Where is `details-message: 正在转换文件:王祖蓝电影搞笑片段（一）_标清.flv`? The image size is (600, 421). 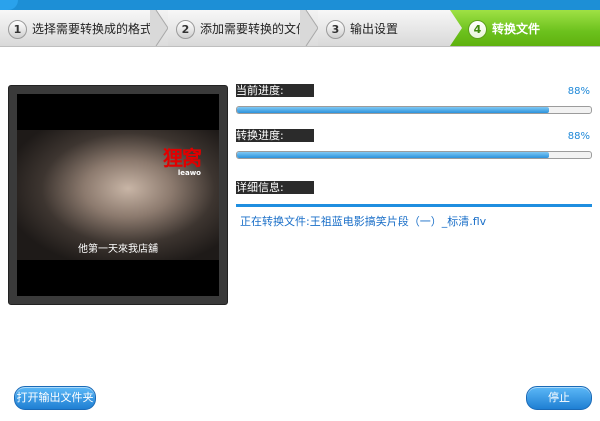 details-message: 正在转换文件:王祖蓝电影搞笑片段（一）_标清.flv is located at coordinates (363, 221).